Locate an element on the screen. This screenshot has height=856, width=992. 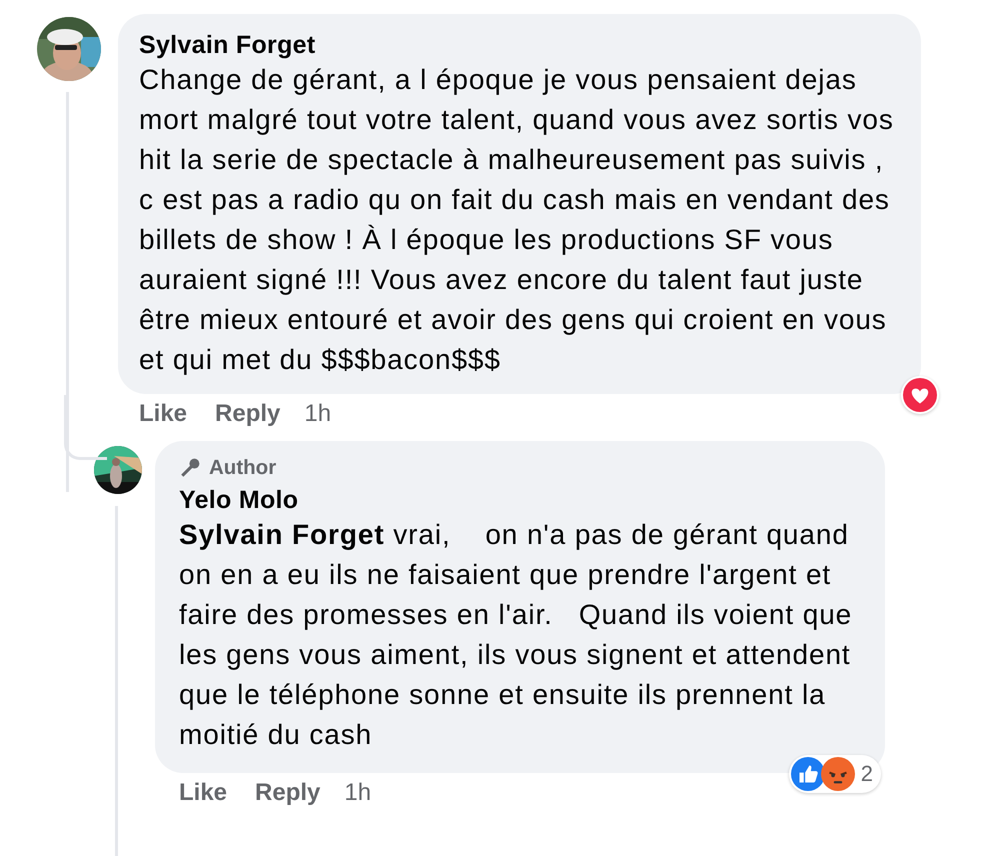
reply-action-link: Like is located at coordinates (203, 796).